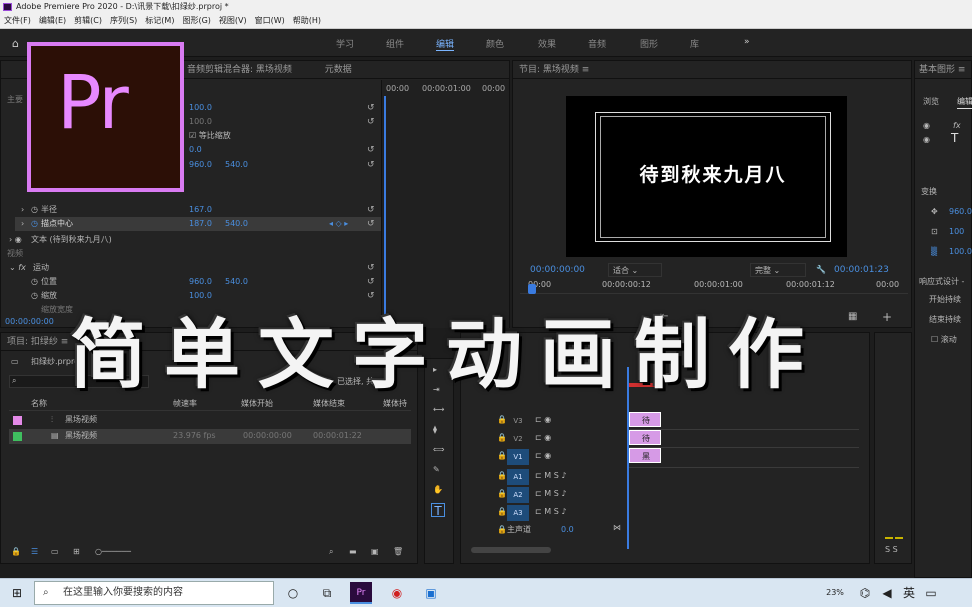 The width and height of the screenshot is (972, 607). What do you see at coordinates (821, 270) in the screenshot?
I see `wrench-icon: 🔧` at bounding box center [821, 270].